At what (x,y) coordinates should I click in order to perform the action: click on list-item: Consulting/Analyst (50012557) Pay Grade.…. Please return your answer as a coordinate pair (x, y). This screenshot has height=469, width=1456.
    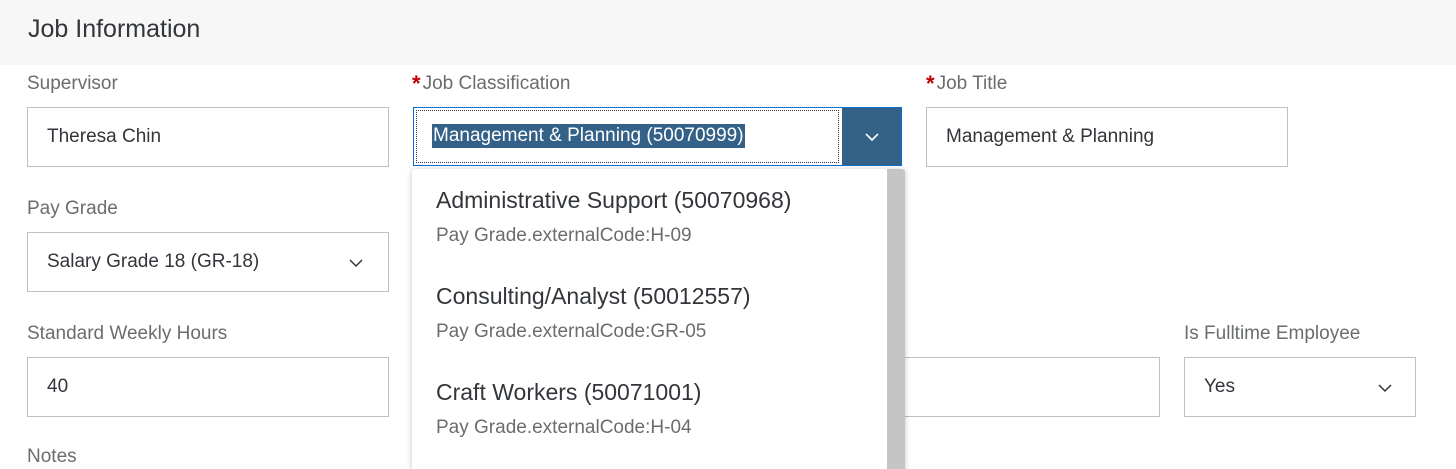
    Looking at the image, I should click on (649, 313).